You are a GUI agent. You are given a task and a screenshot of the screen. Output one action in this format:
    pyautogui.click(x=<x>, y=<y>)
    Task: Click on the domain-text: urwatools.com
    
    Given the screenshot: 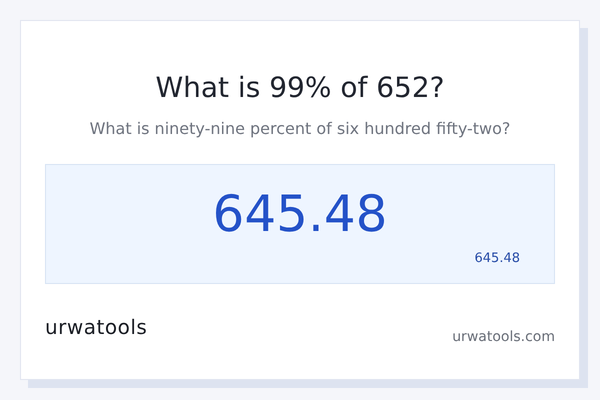 What is the action you would take?
    pyautogui.click(x=503, y=337)
    